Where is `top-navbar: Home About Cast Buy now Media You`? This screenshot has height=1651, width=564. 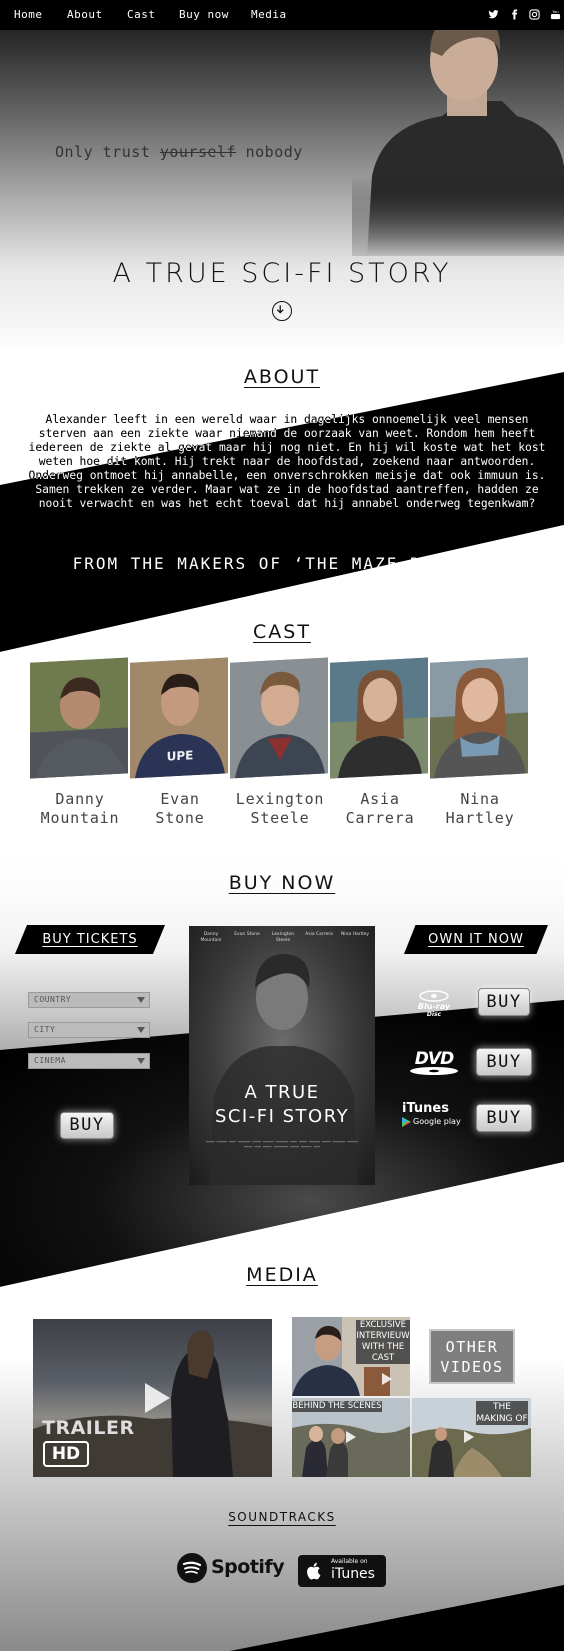 top-navbar: Home About Cast Buy now Media You is located at coordinates (282, 15).